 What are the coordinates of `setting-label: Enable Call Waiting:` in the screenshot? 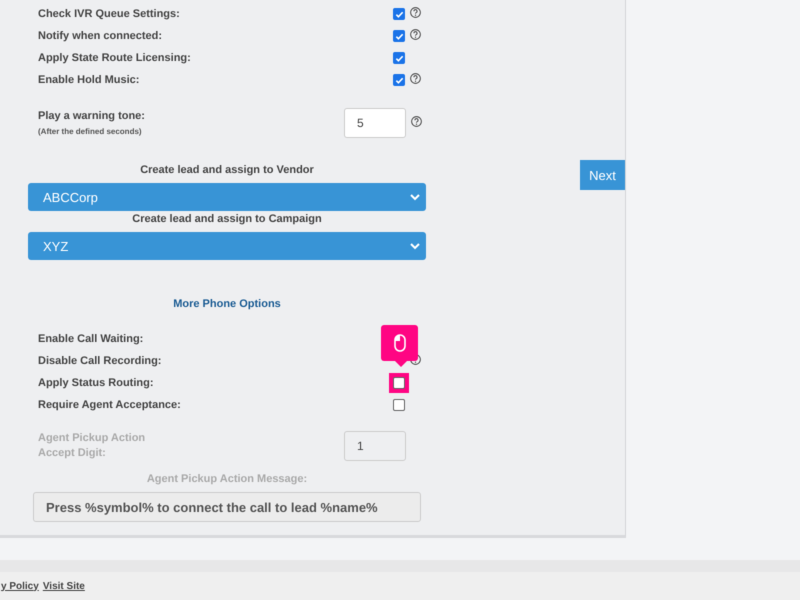 It's located at (91, 339).